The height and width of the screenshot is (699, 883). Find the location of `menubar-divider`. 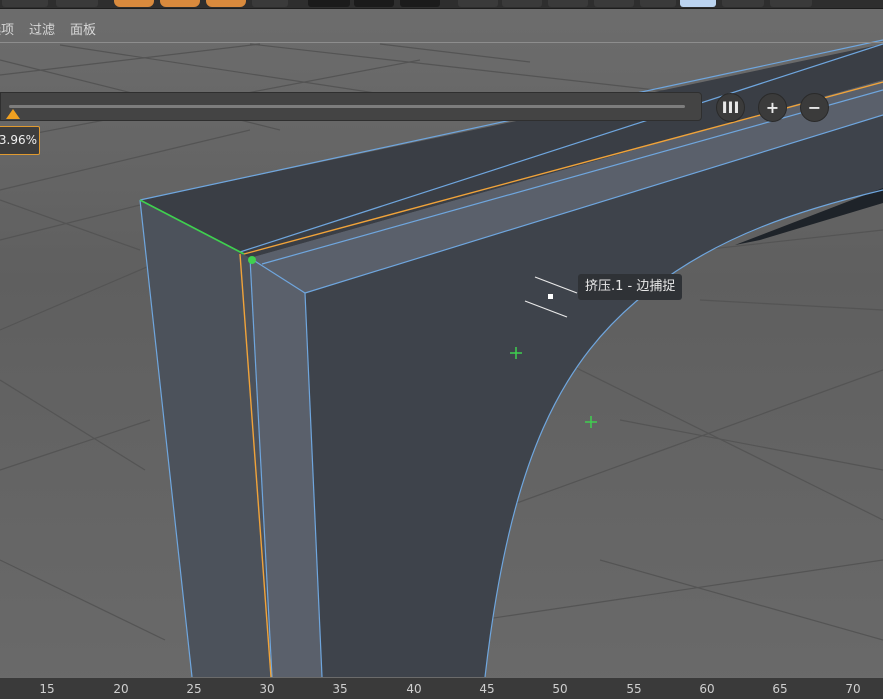

menubar-divider is located at coordinates (441, 42).